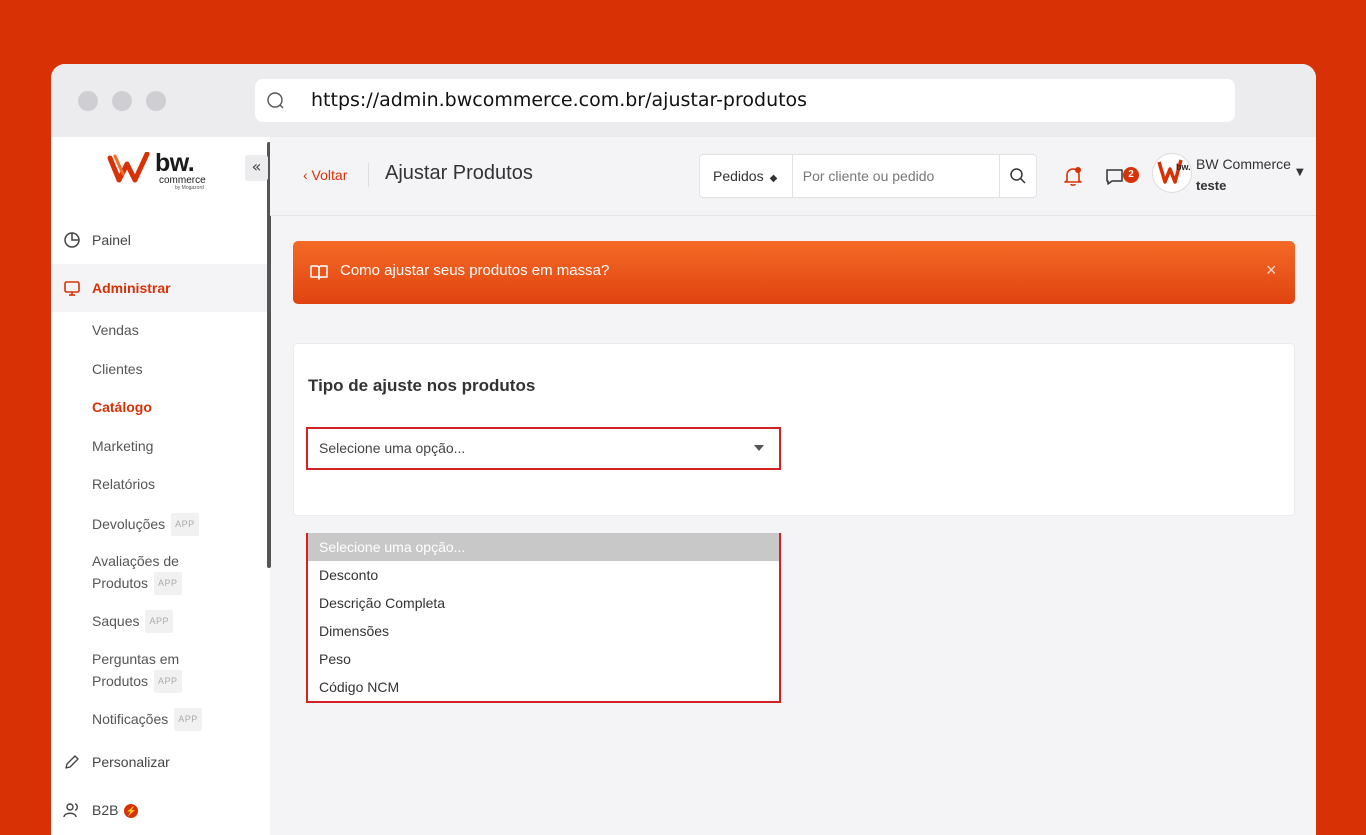 The image size is (1366, 835). I want to click on window-controls, so click(122, 101).